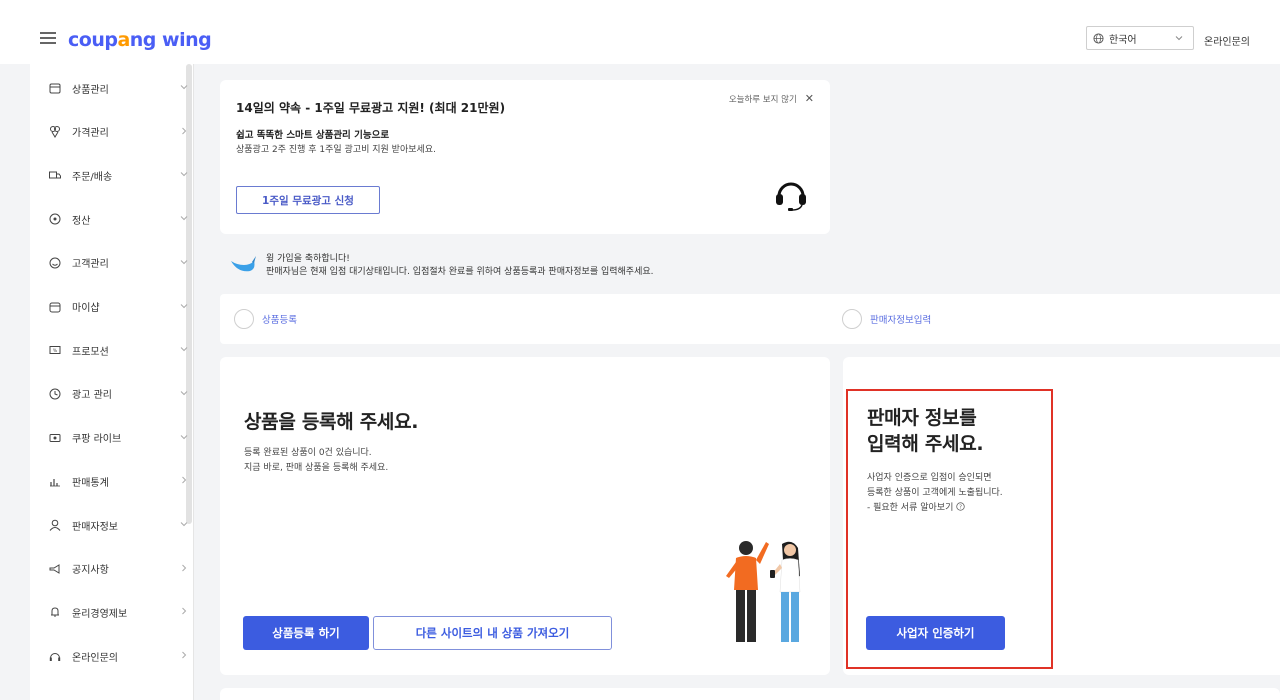 The image size is (1280, 700). I want to click on people-illustration, so click(763, 591).